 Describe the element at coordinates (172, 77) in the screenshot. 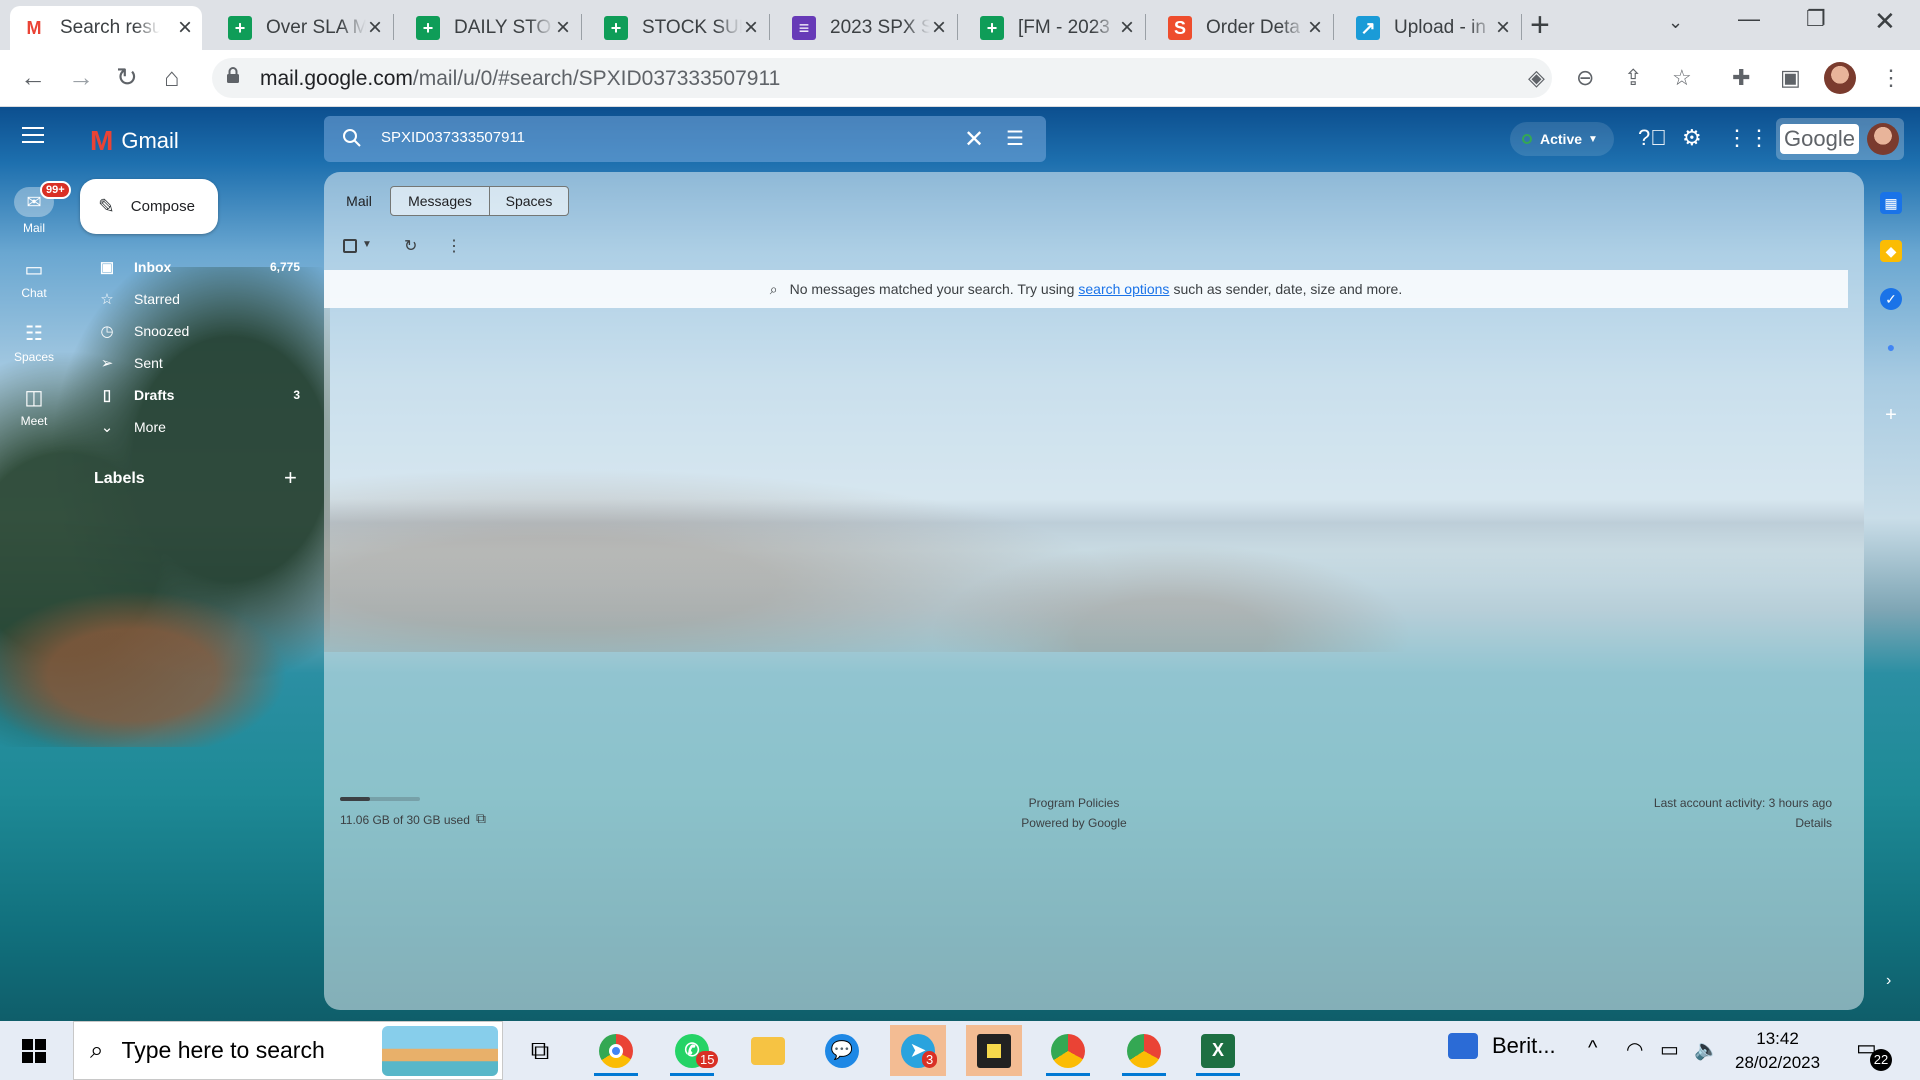

I see `home-button: ⌂` at that location.